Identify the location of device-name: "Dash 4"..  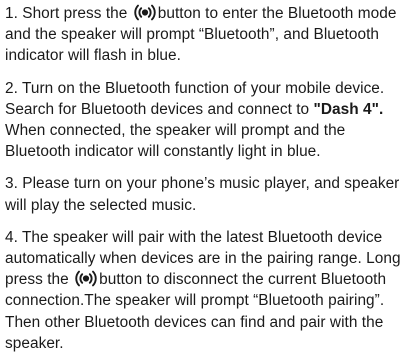
(348, 109).